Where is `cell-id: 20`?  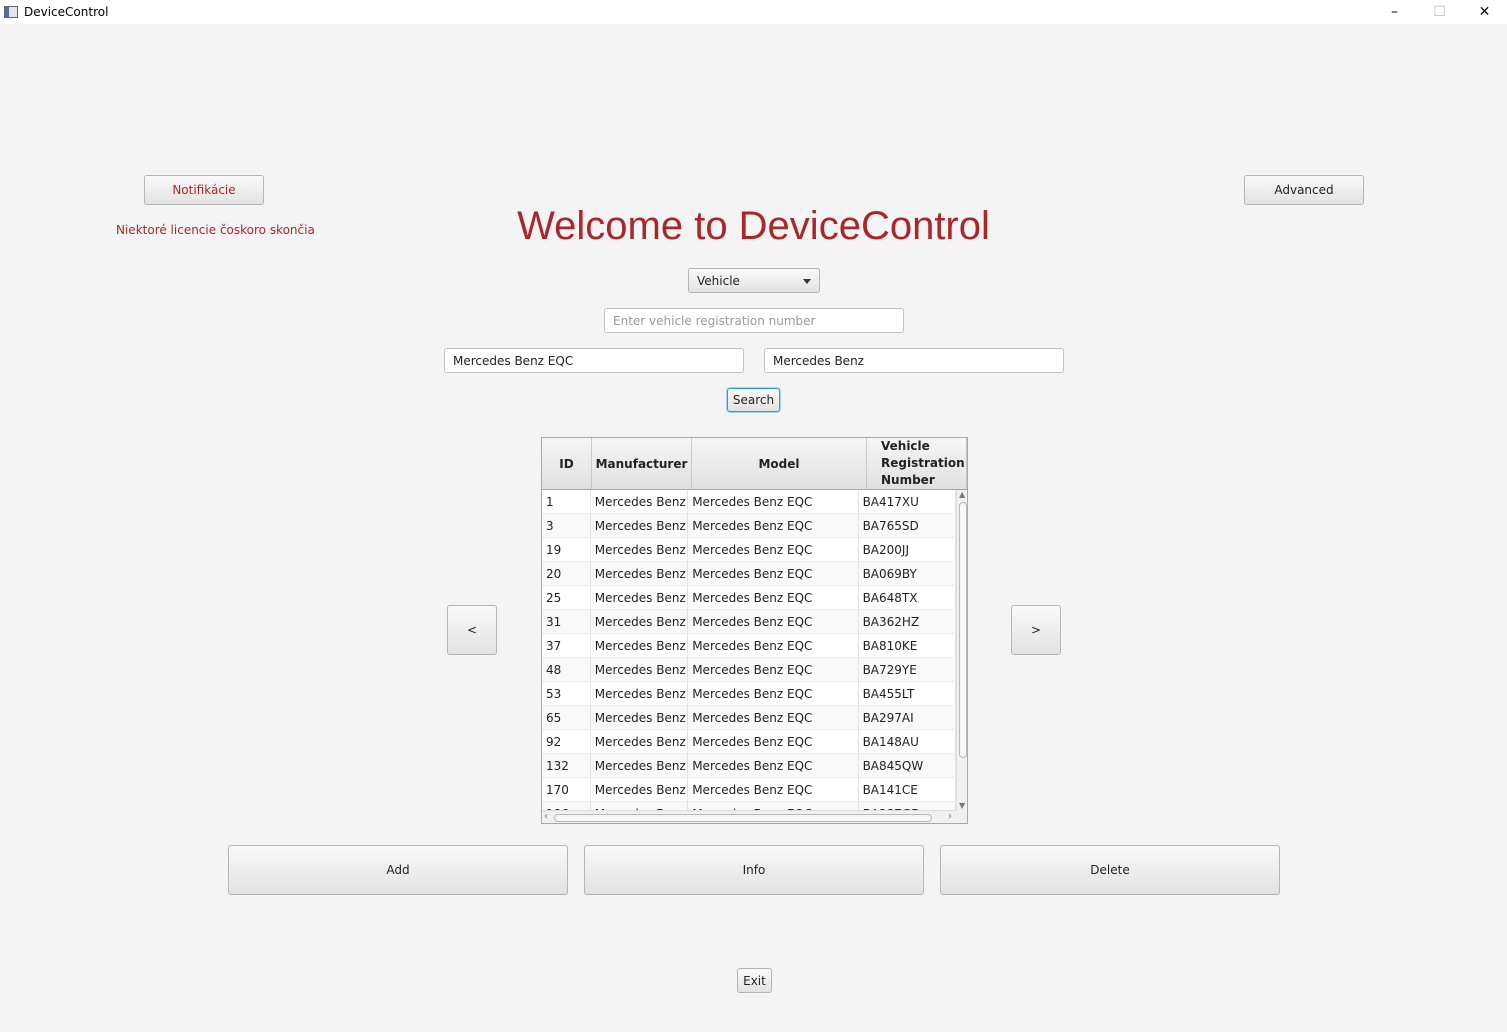
cell-id: 20 is located at coordinates (566, 573).